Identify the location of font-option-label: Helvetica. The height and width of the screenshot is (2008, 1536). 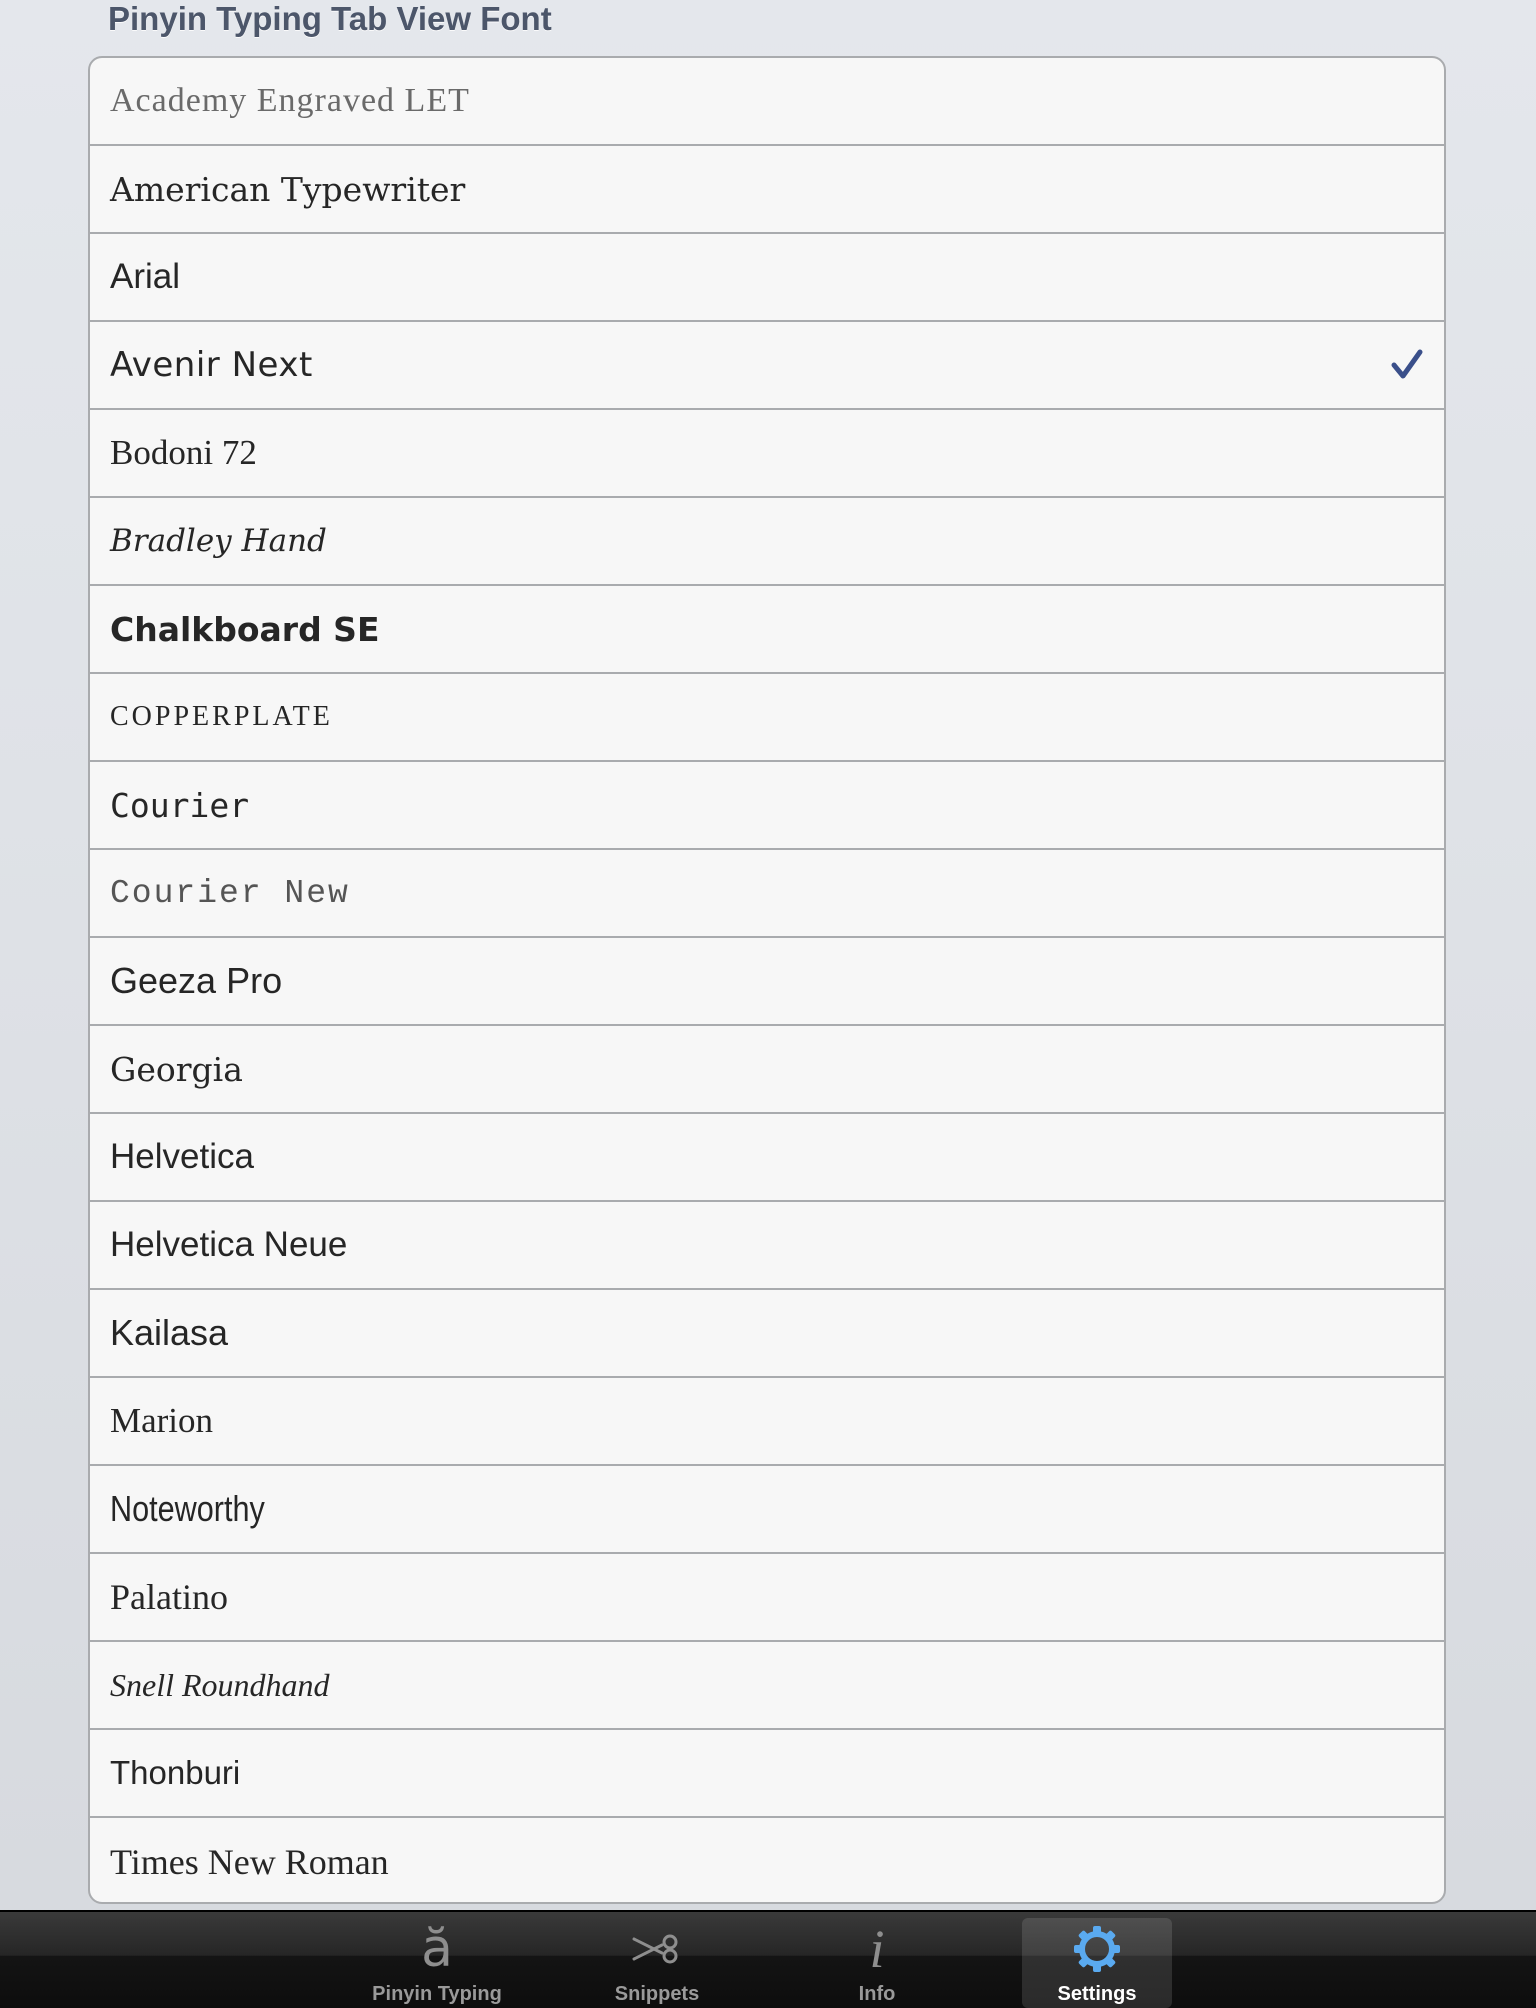
(182, 1156).